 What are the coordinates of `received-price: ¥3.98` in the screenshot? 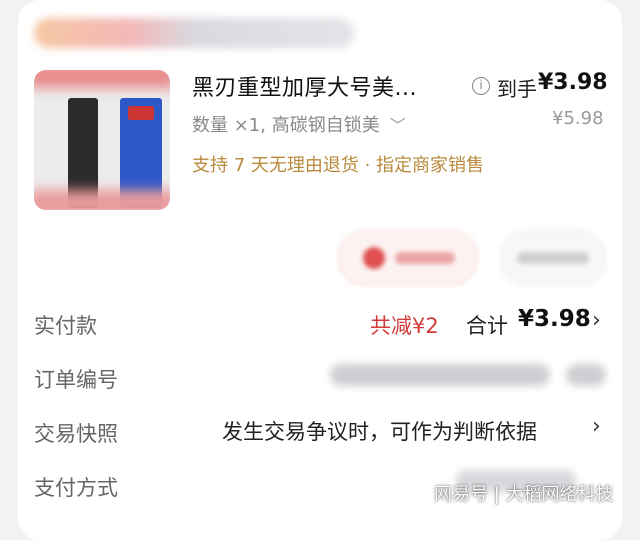 It's located at (573, 82).